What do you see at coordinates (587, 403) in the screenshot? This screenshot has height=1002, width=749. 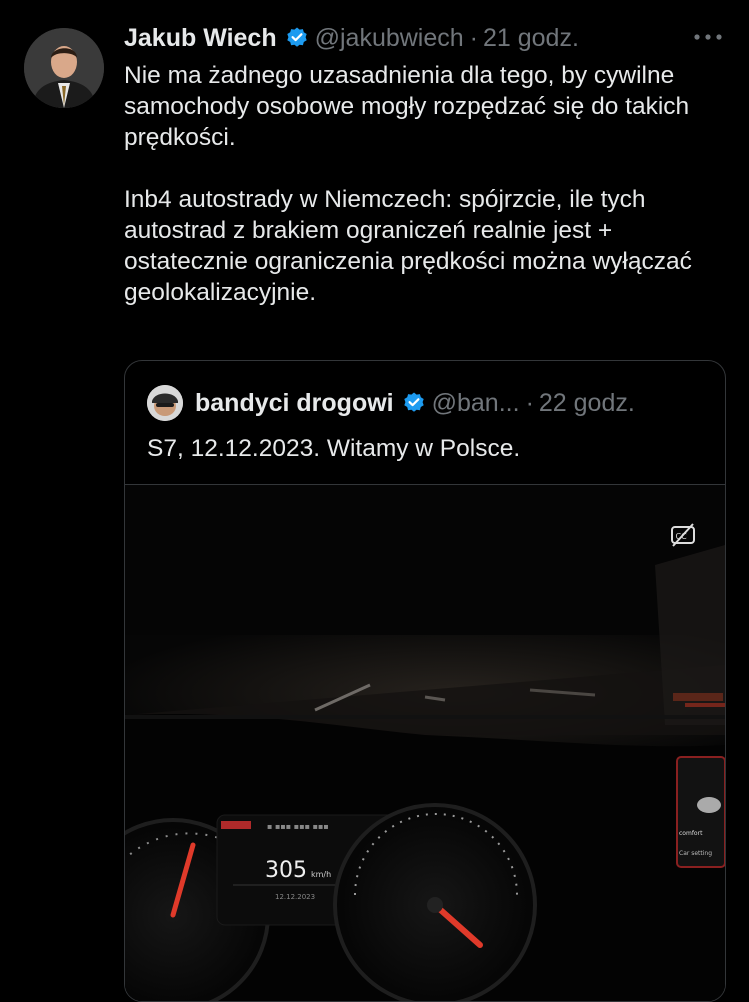 I see `quoted-tweet-timestamp: 22 godz.` at bounding box center [587, 403].